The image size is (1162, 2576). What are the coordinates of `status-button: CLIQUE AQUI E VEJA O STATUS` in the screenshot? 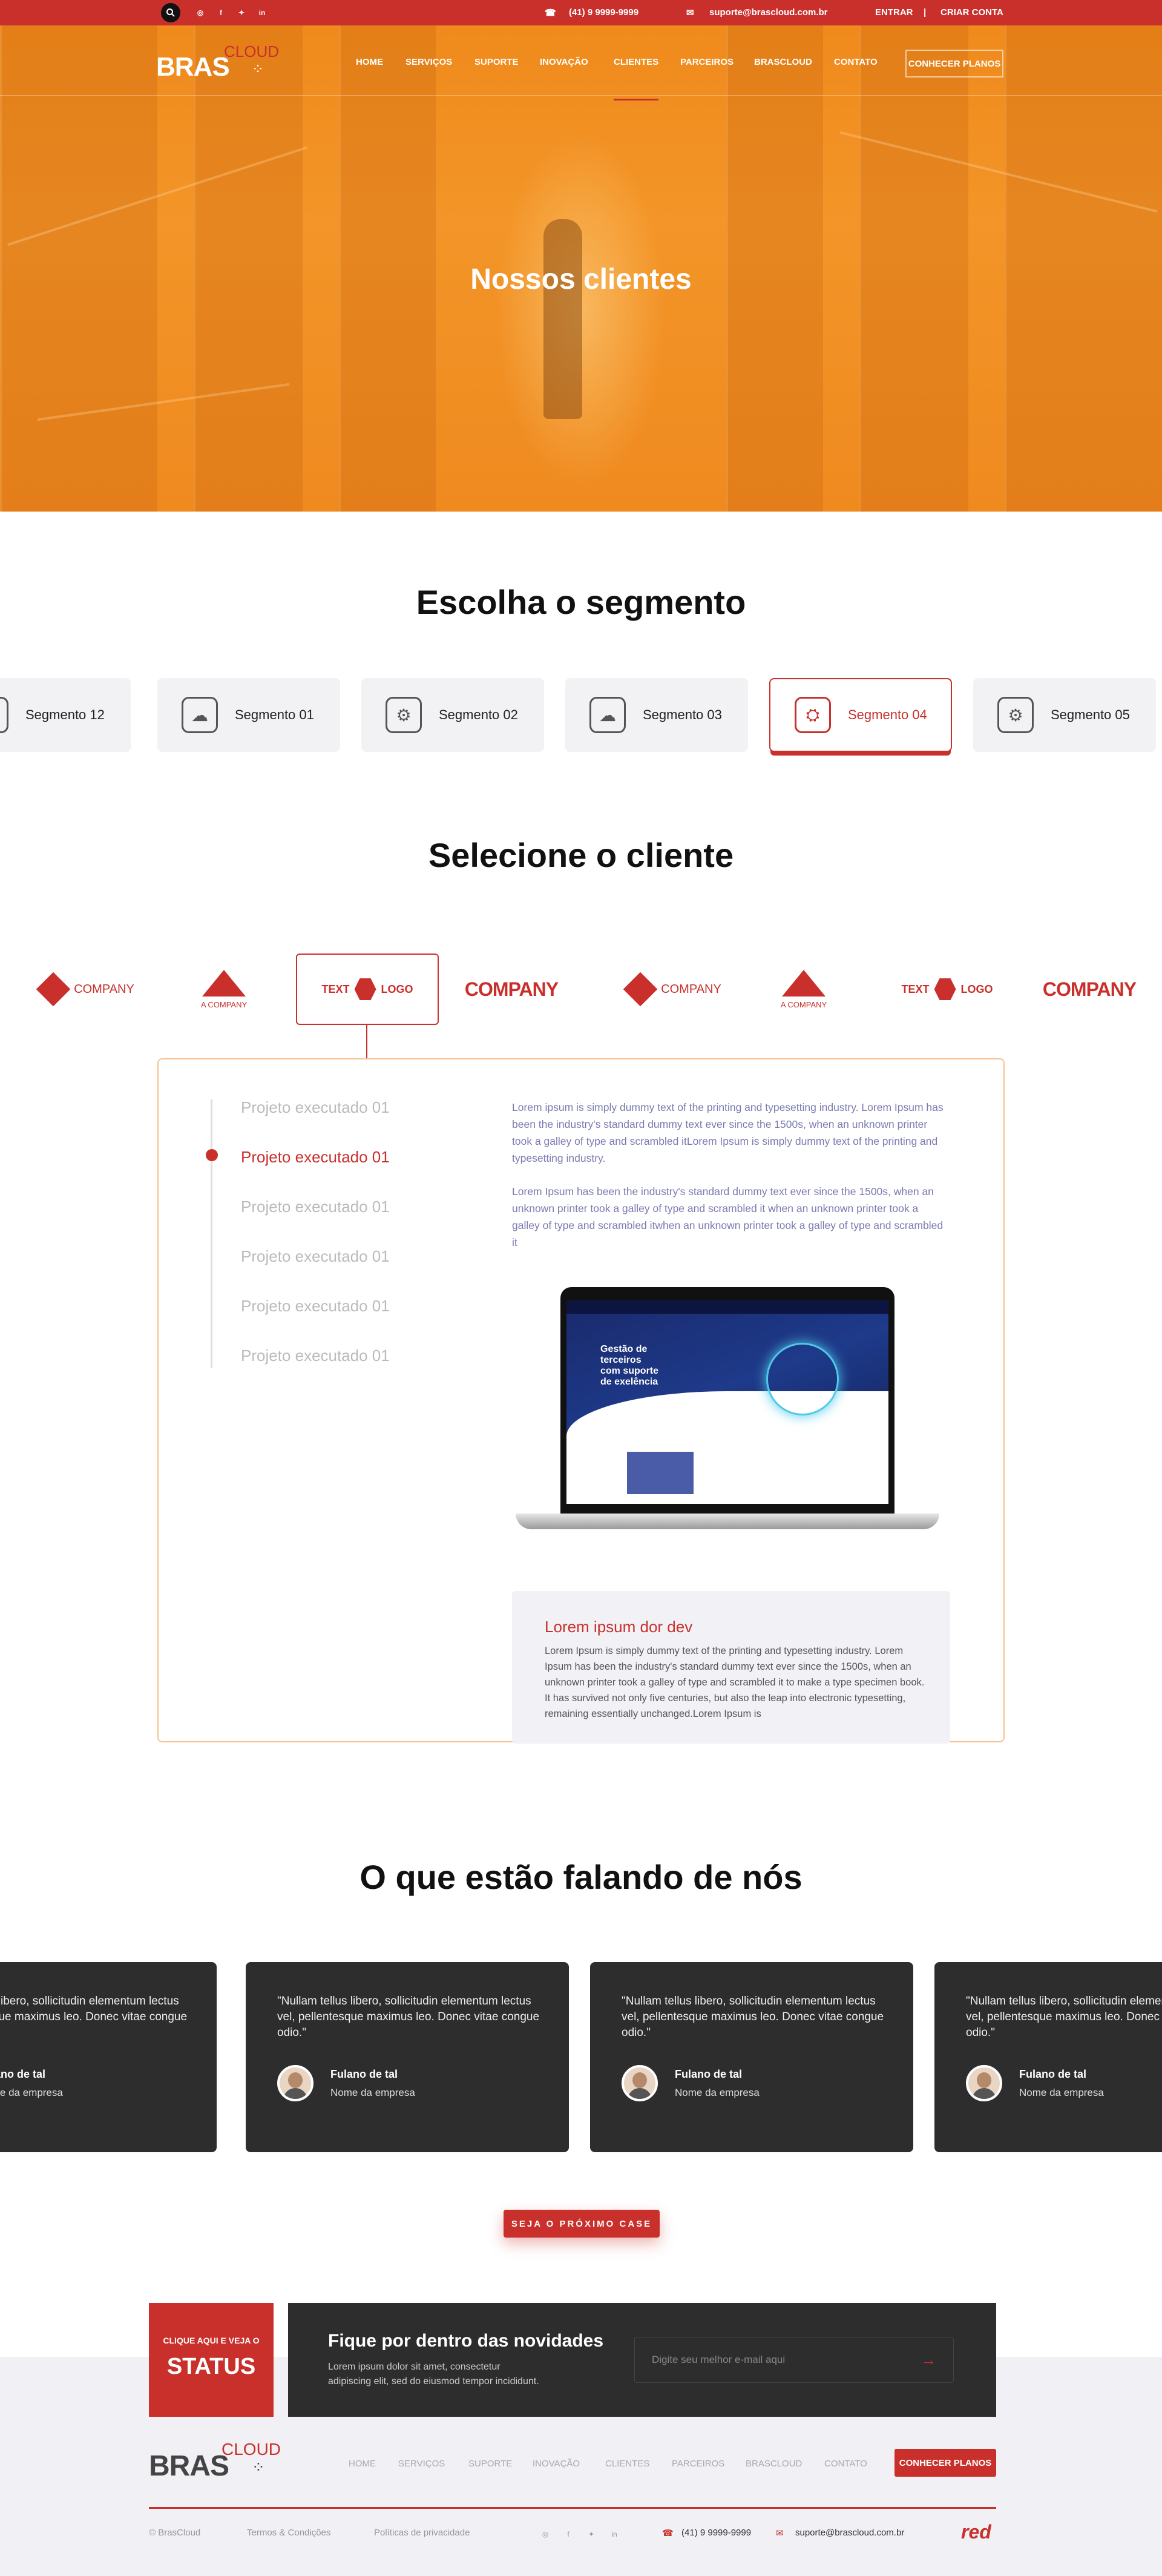 It's located at (212, 2360).